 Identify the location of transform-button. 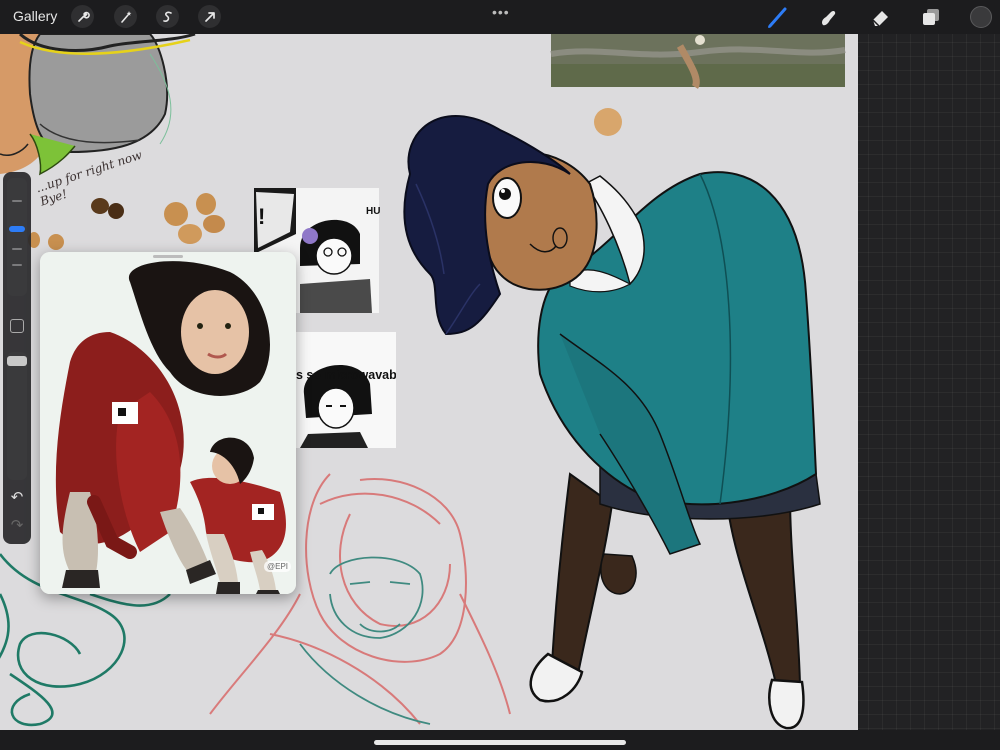
(209, 16).